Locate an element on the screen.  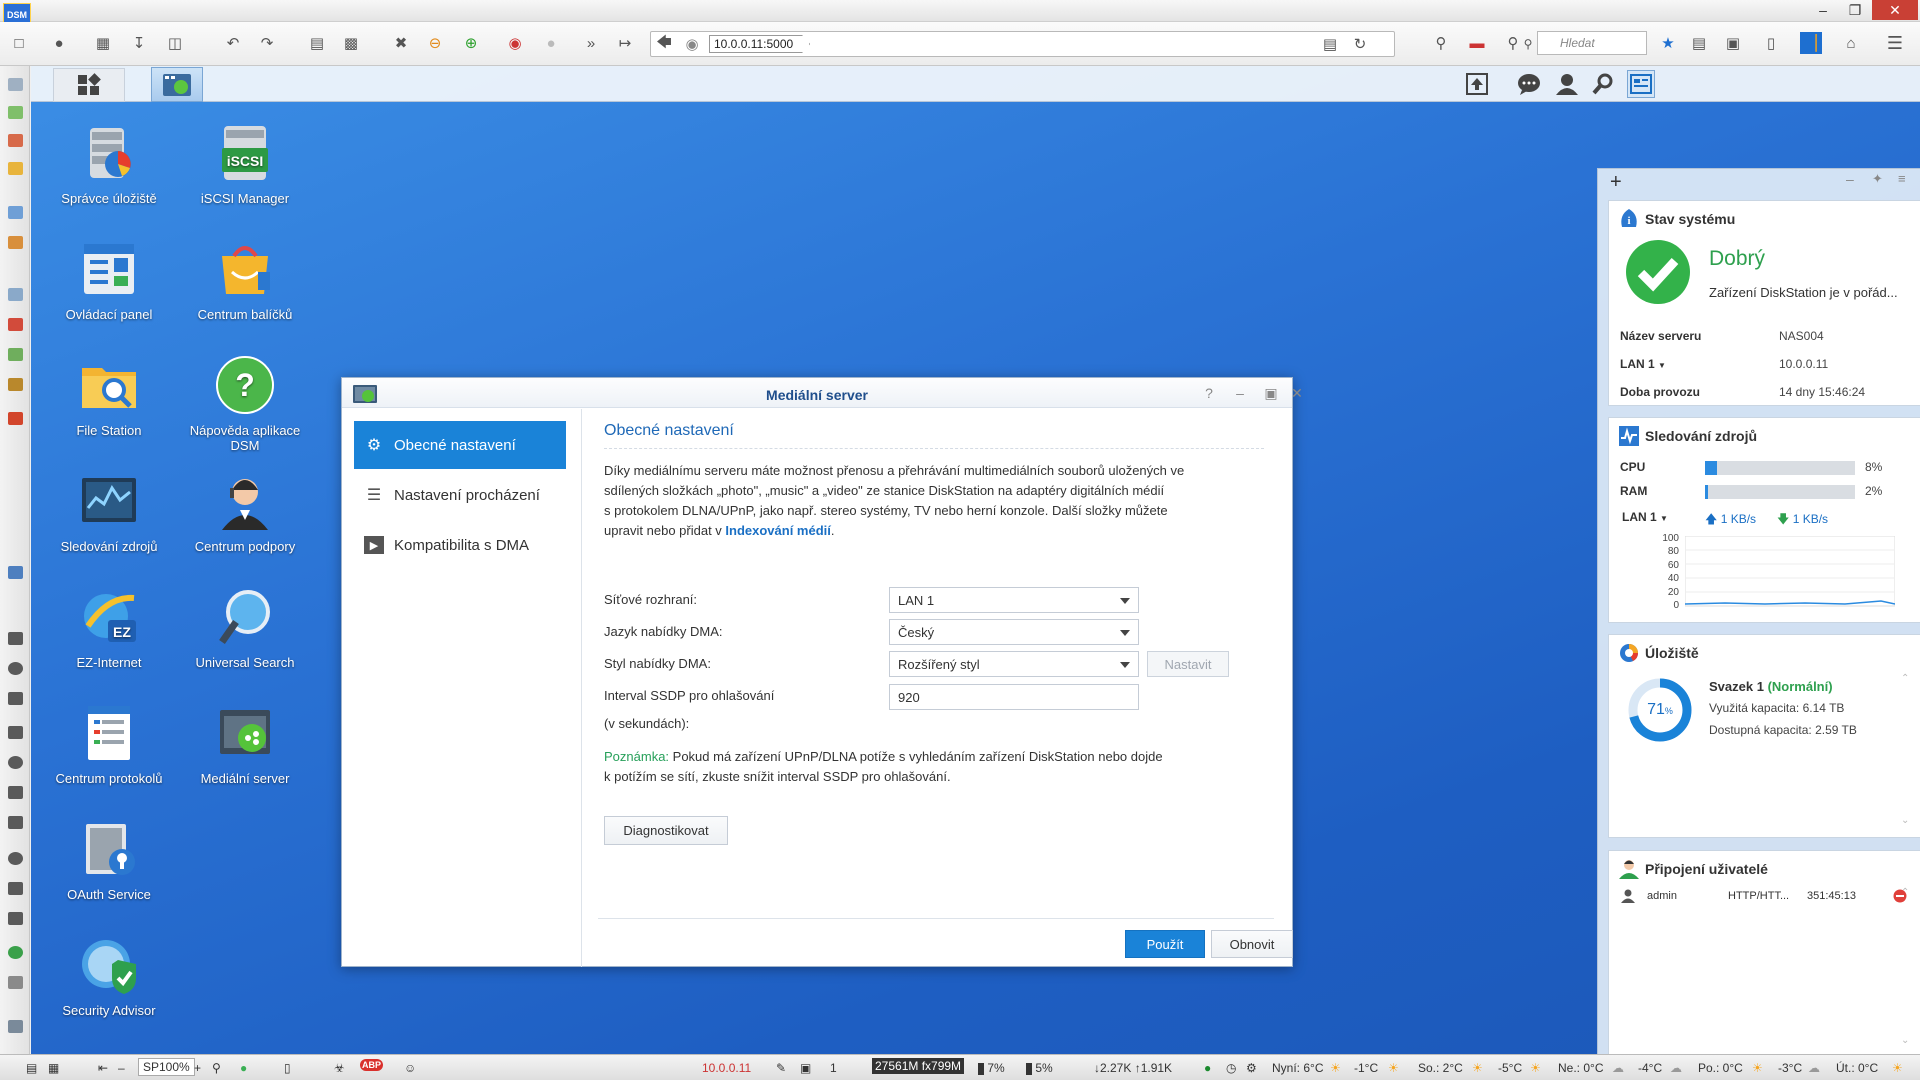
taskbar-media-server is located at coordinates (177, 84).